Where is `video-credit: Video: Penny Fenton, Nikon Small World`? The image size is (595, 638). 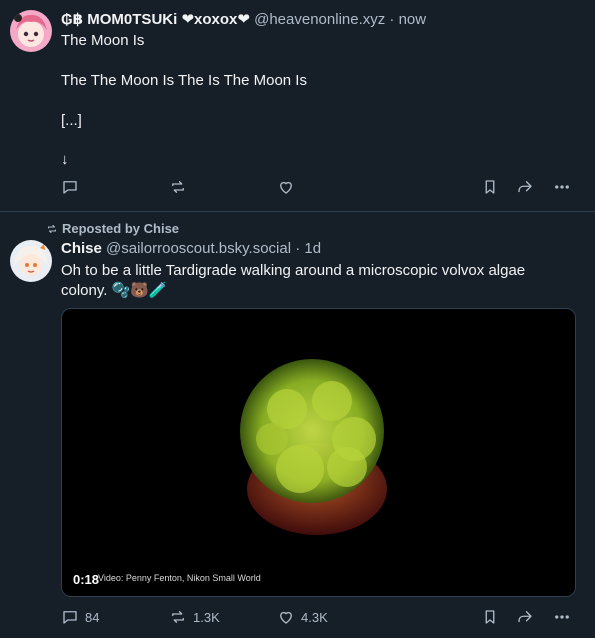 video-credit: Video: Penny Fenton, Nikon Small World is located at coordinates (179, 578).